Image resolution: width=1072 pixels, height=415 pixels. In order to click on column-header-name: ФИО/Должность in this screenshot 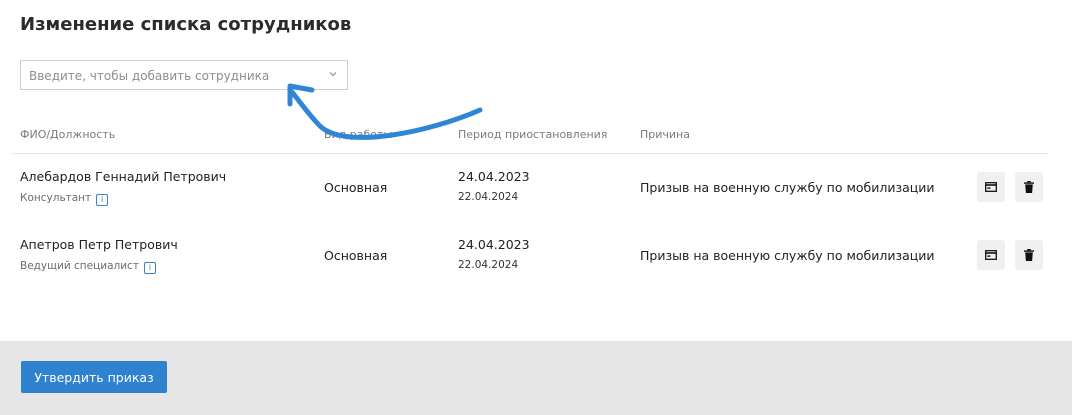, I will do `click(68, 134)`.